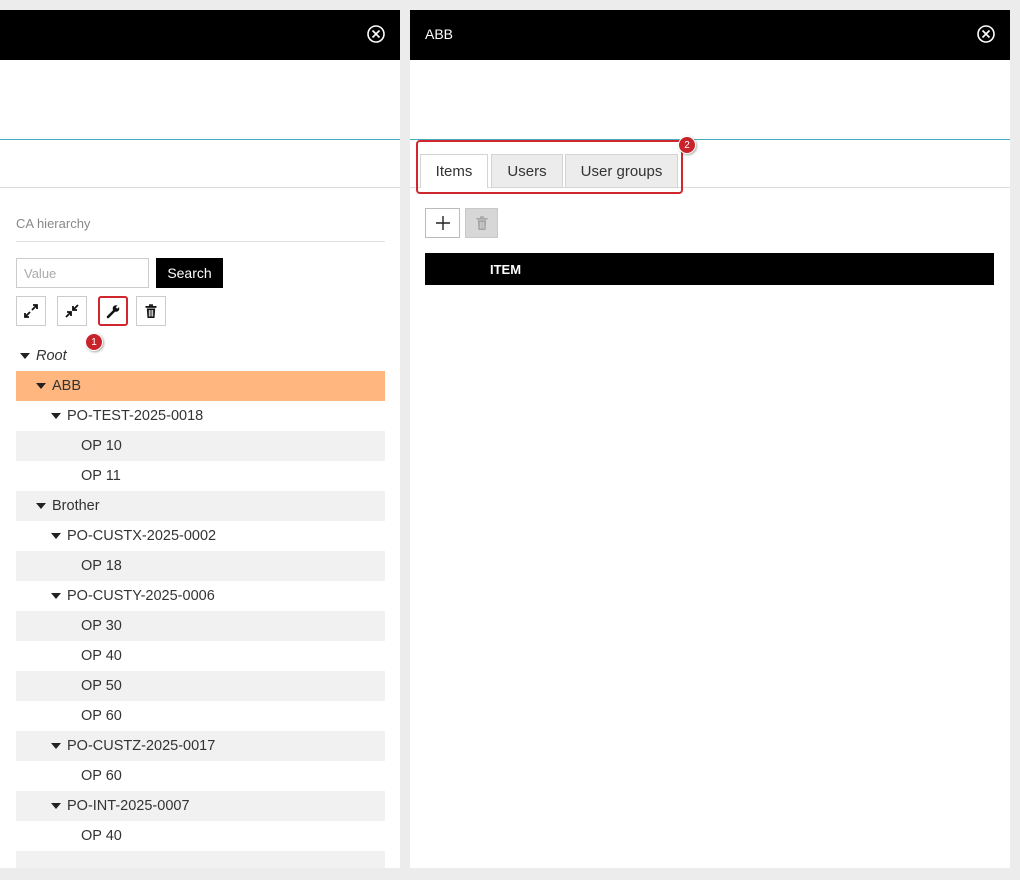  Describe the element at coordinates (76, 506) in the screenshot. I see `tree-node-label: Brother` at that location.